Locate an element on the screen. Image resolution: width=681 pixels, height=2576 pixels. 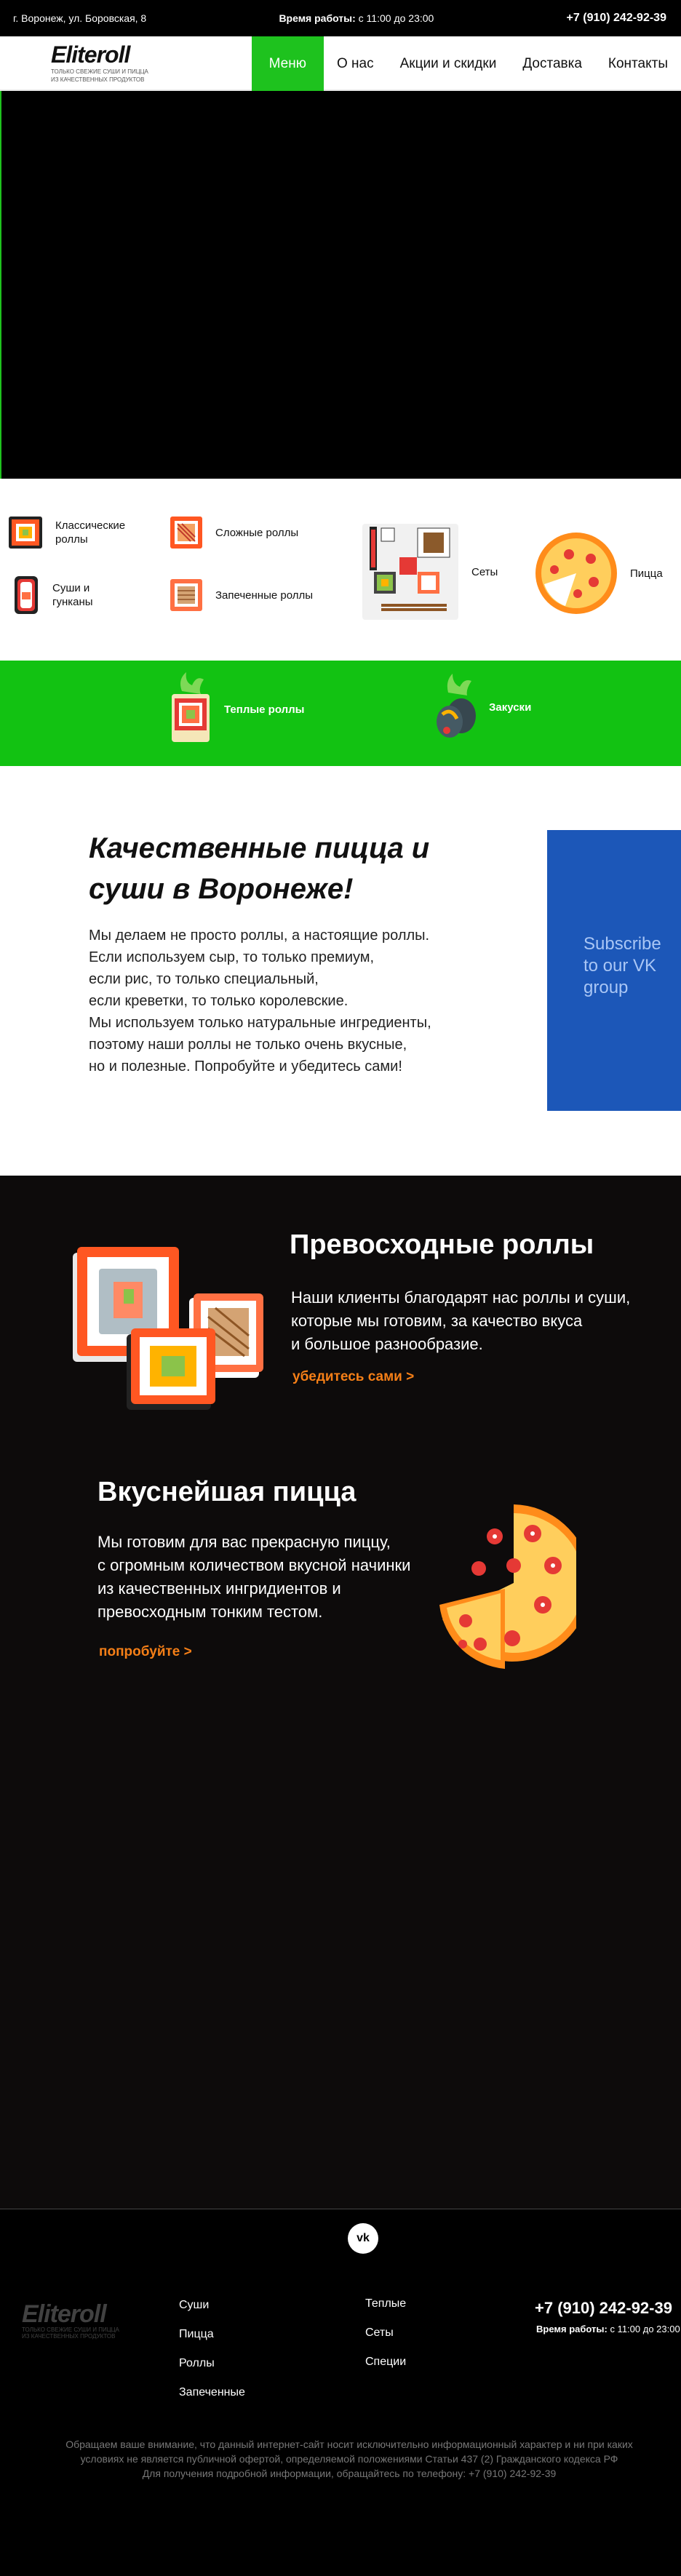
logo-tagline: только свежие суши и пицца is located at coordinates (99, 71).